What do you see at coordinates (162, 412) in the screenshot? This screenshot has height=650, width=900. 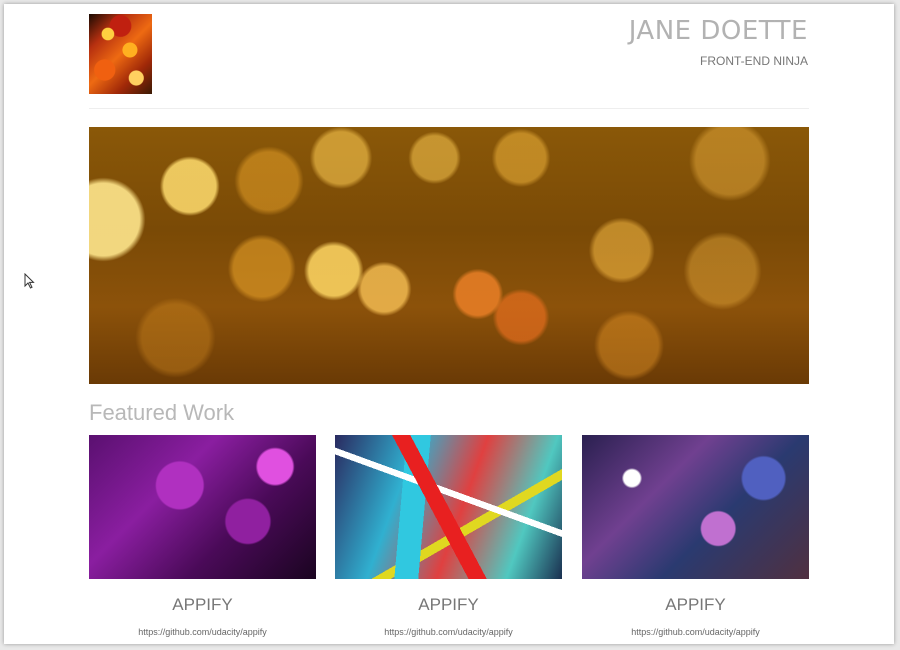 I see `section-title: Featured Work` at bounding box center [162, 412].